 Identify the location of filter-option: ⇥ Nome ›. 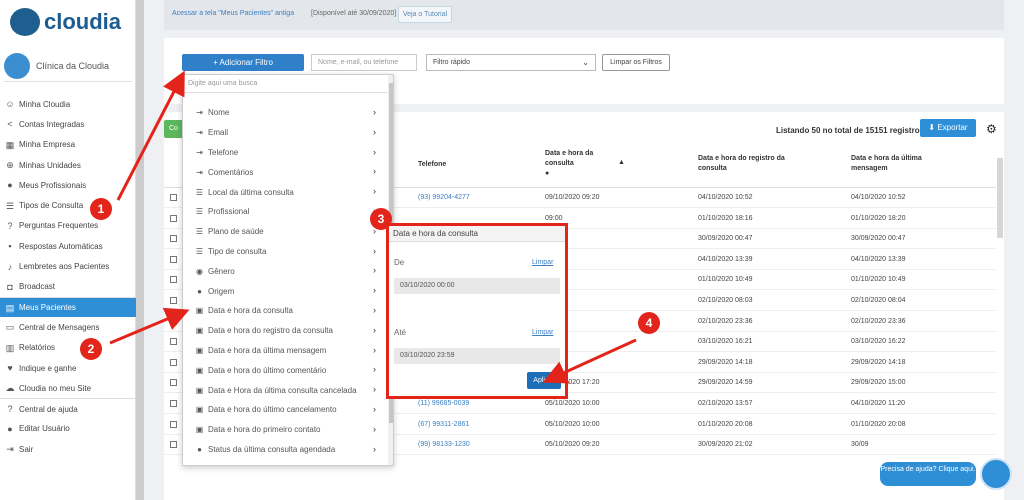
(285, 113).